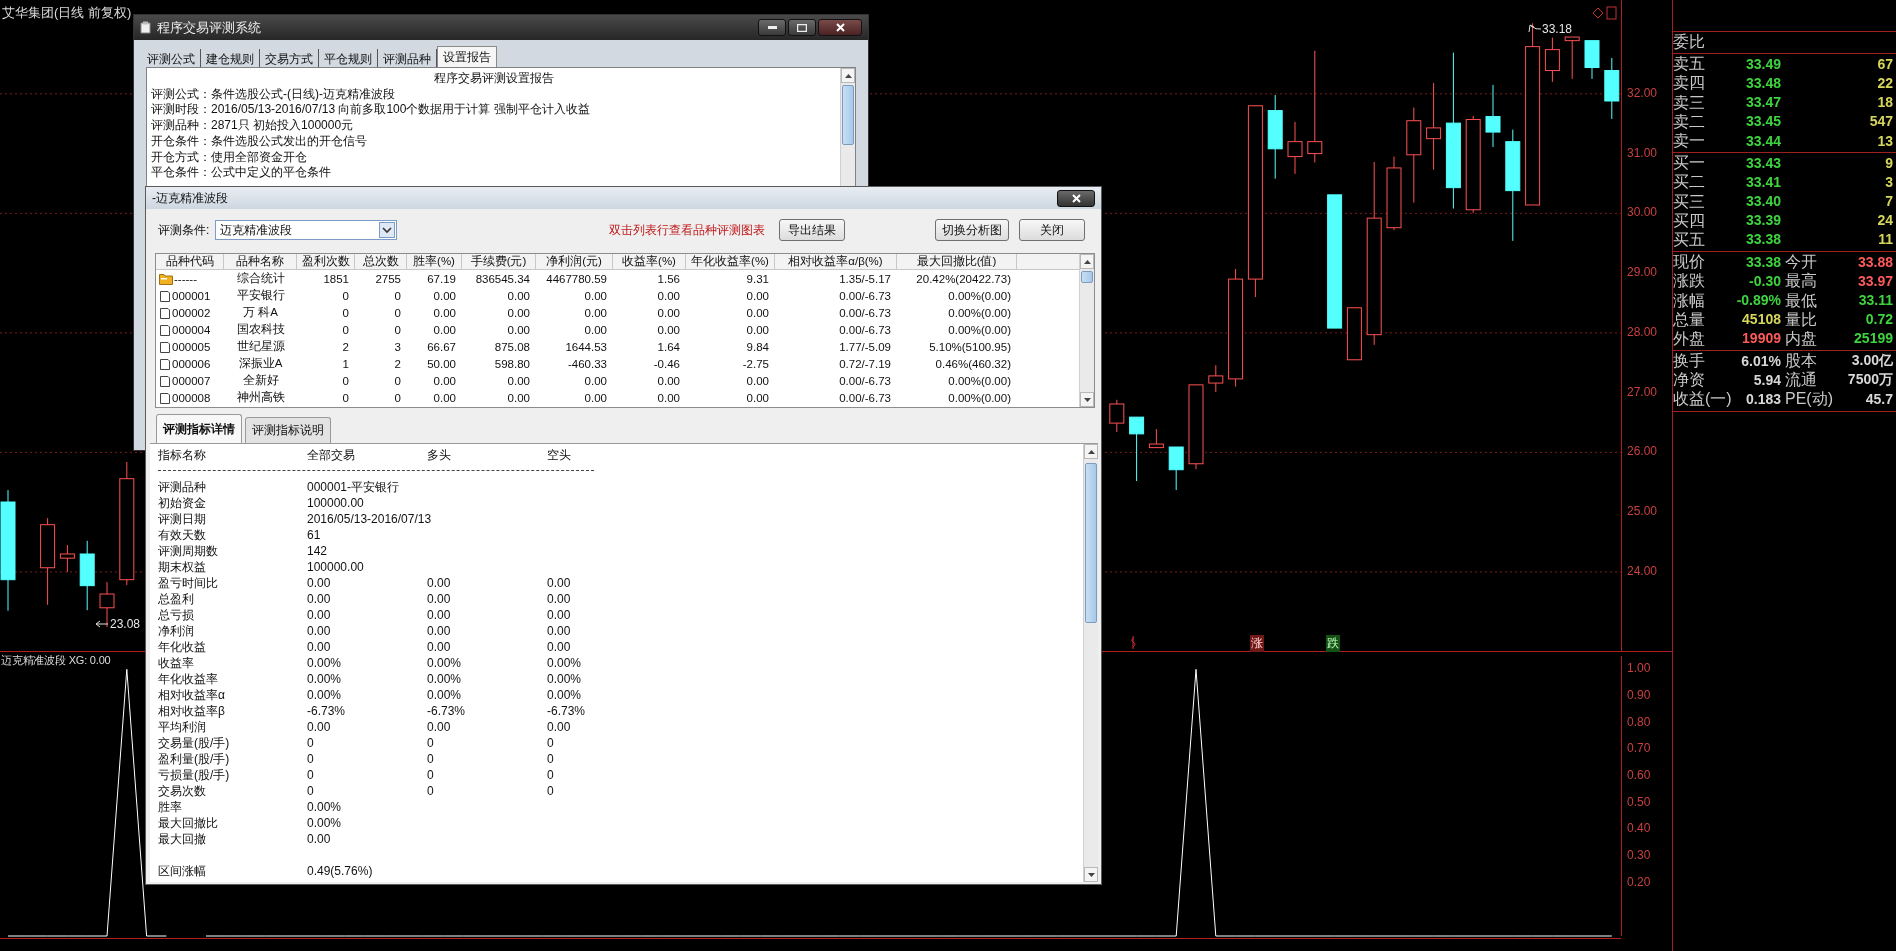 The height and width of the screenshot is (951, 1896). What do you see at coordinates (434, 261) in the screenshot?
I see `column-header: 胜率(%)` at bounding box center [434, 261].